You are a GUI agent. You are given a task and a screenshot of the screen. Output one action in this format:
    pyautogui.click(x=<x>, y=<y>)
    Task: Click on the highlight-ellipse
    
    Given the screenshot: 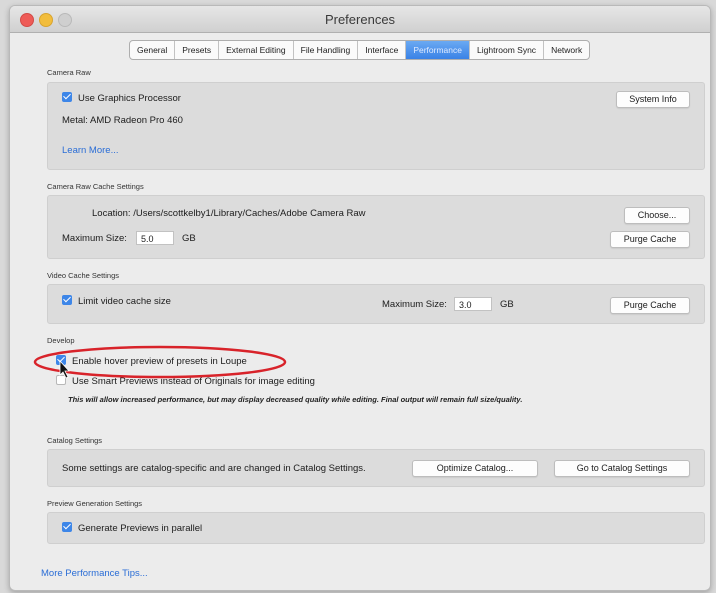 What is the action you would take?
    pyautogui.click(x=160, y=362)
    